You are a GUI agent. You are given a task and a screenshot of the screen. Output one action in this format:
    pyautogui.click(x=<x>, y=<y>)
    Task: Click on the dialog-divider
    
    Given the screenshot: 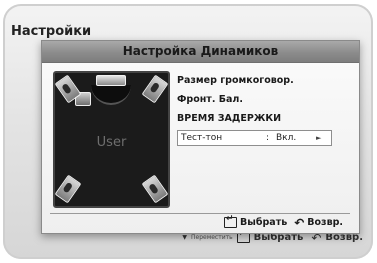 What is the action you would take?
    pyautogui.click(x=200, y=213)
    